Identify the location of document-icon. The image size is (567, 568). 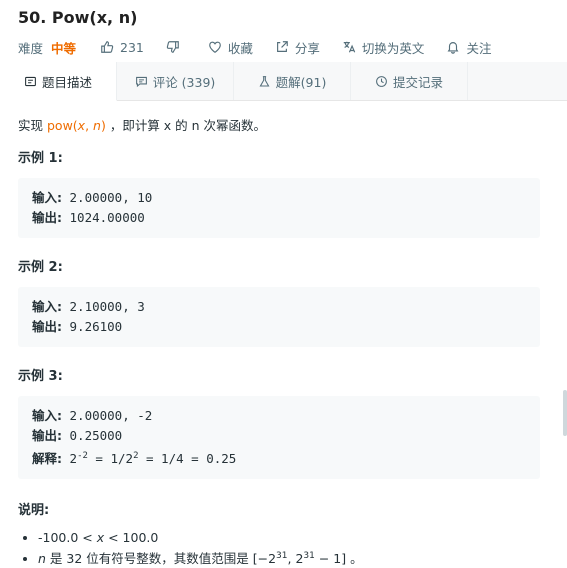
(30, 81).